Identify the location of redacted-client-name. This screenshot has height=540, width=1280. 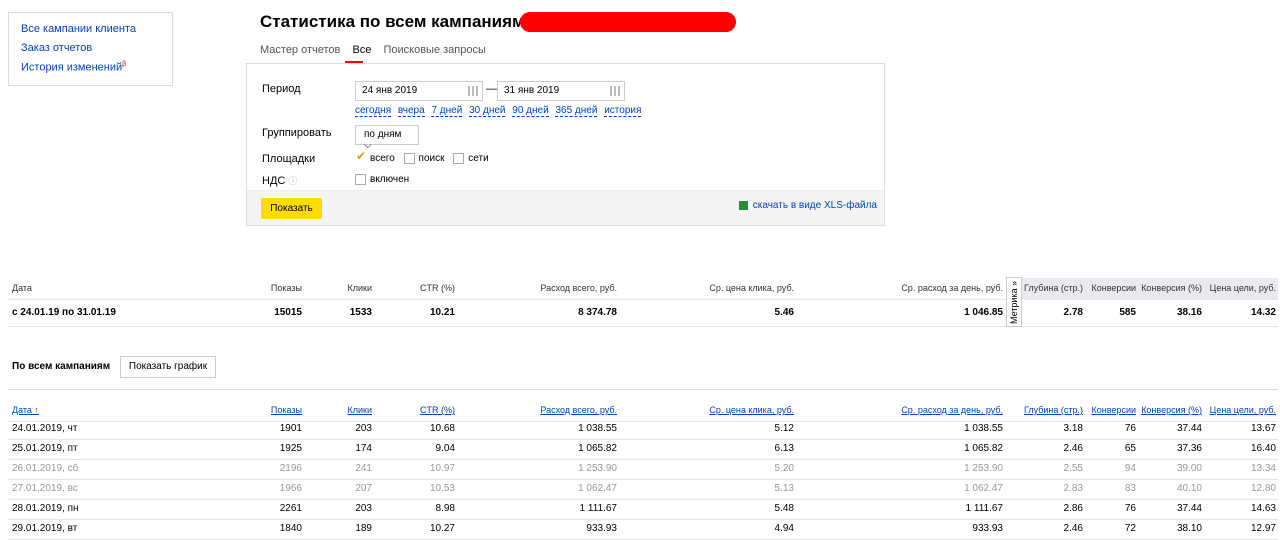
(628, 22).